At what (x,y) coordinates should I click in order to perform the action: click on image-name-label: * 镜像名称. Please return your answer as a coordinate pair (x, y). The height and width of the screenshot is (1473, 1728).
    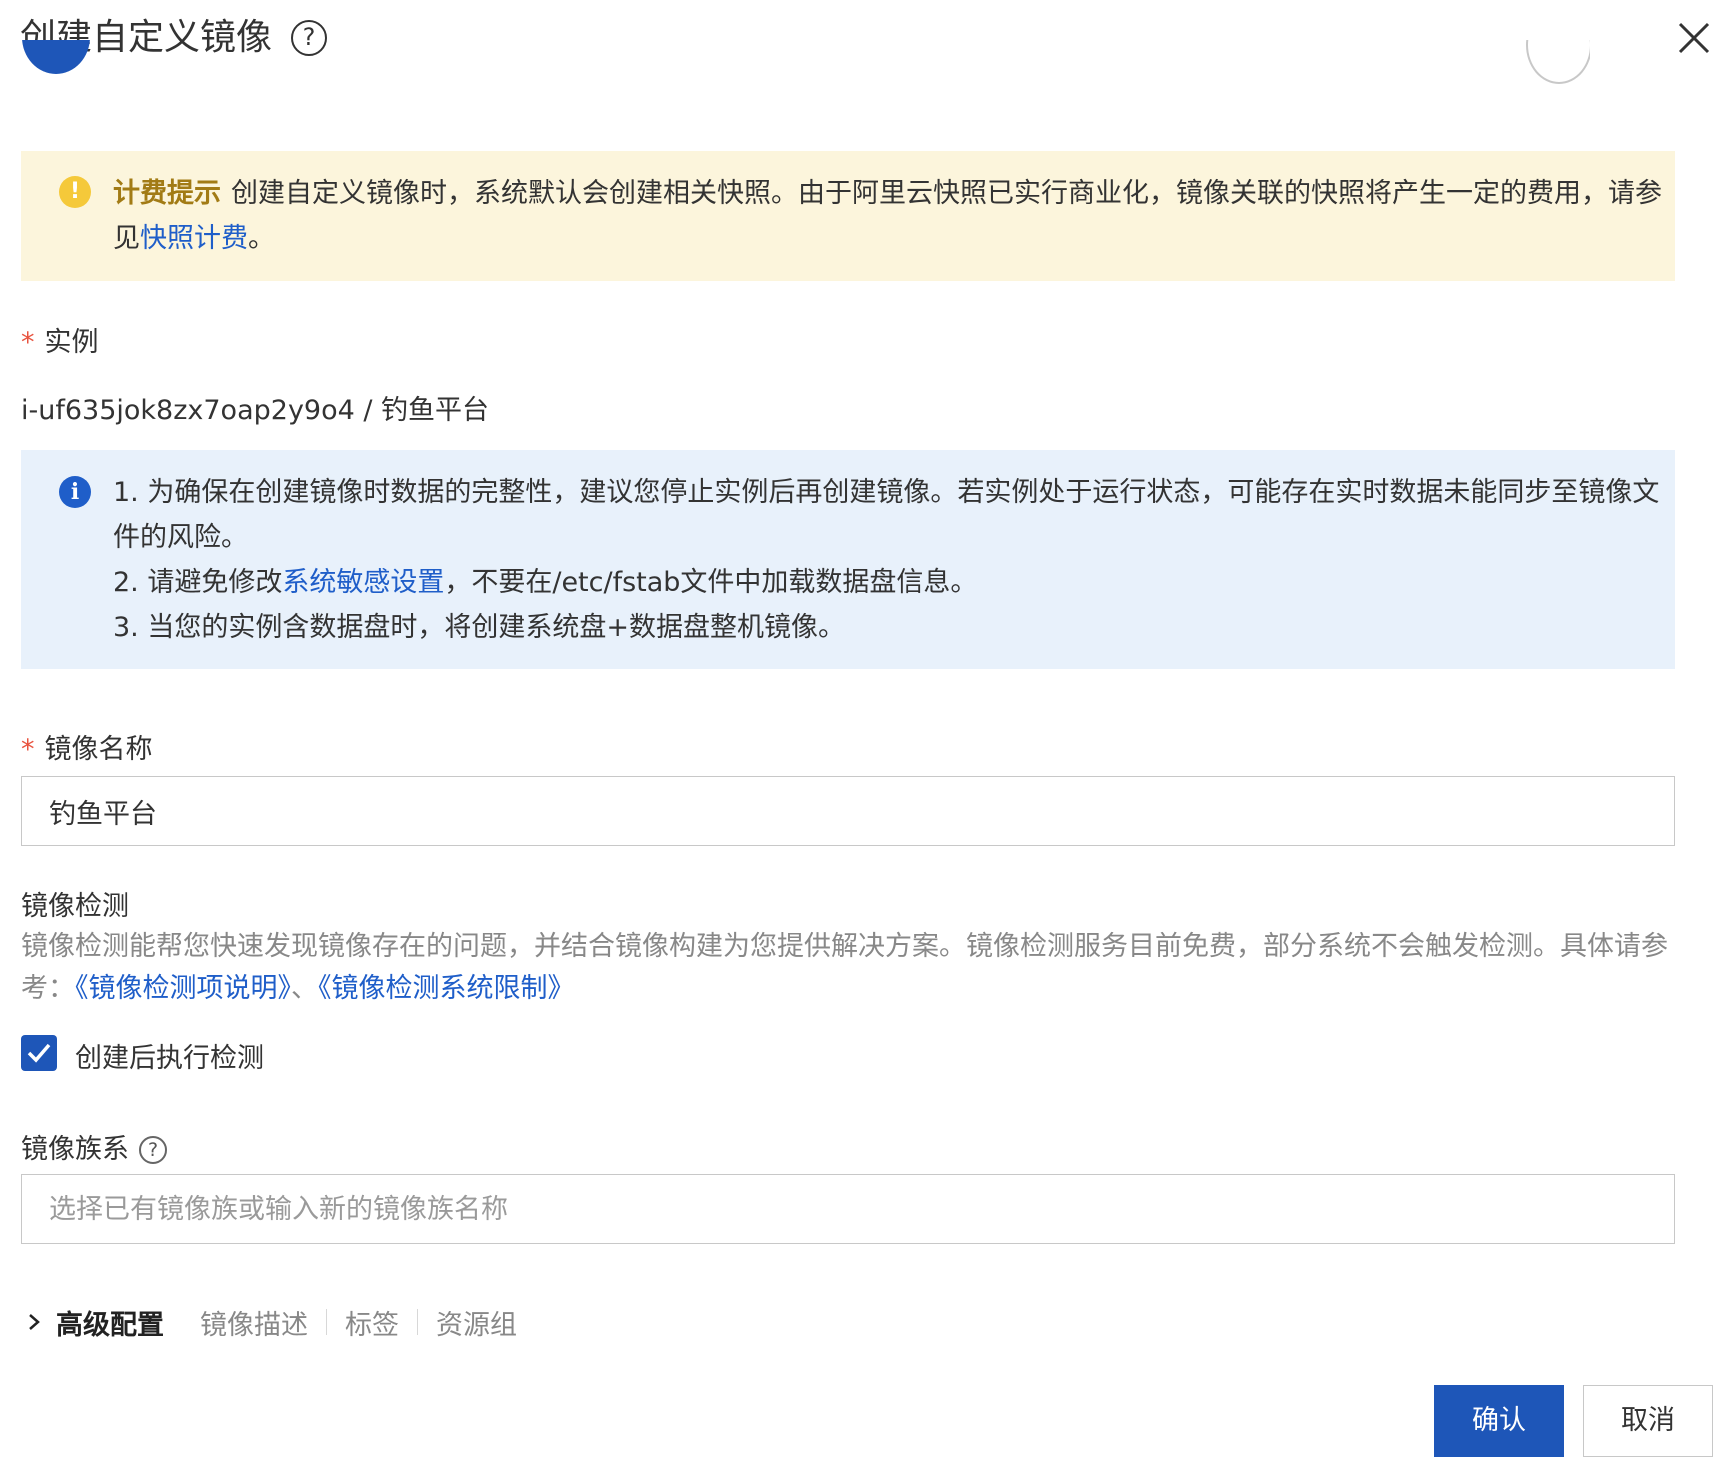
    Looking at the image, I should click on (87, 746).